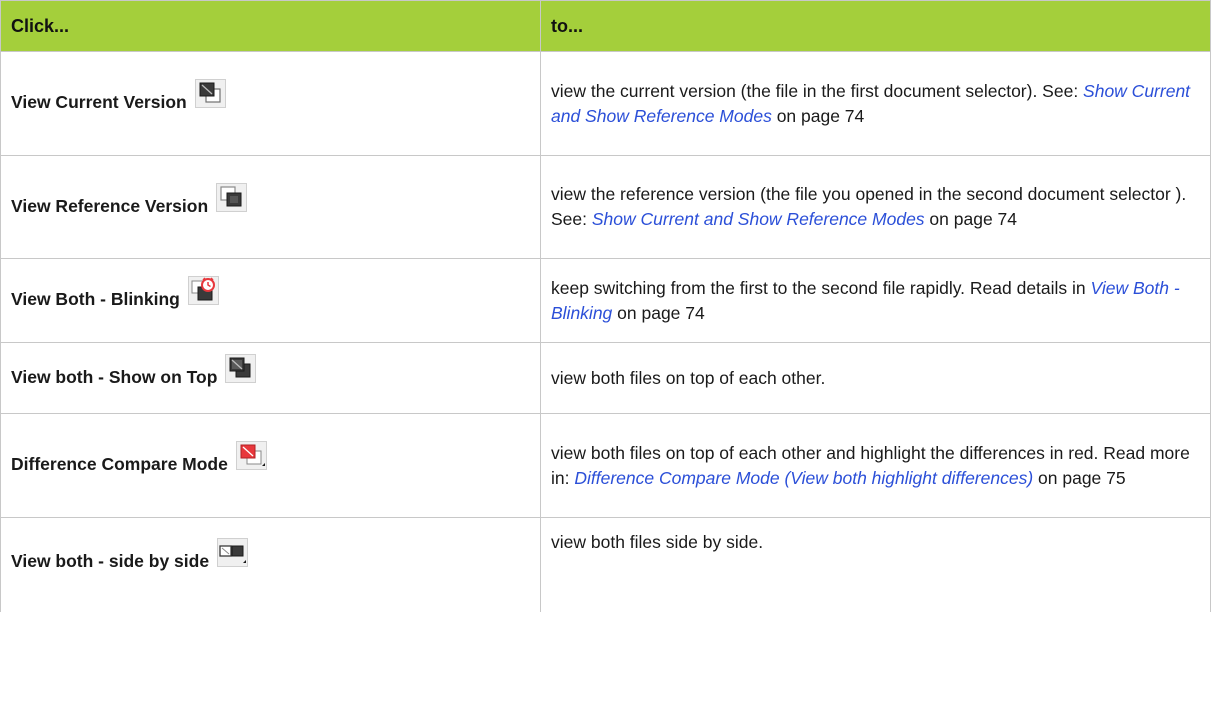 The height and width of the screenshot is (710, 1217). Describe the element at coordinates (270, 465) in the screenshot. I see `row-label-cell: Difference Compare Mode` at that location.